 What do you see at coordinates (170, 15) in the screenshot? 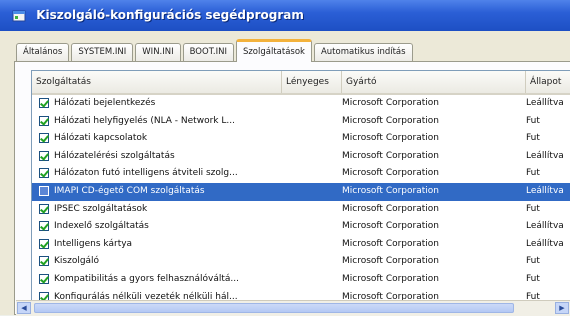
I see `window-title: Kiszolgáló-konfigurációs segédprogram` at bounding box center [170, 15].